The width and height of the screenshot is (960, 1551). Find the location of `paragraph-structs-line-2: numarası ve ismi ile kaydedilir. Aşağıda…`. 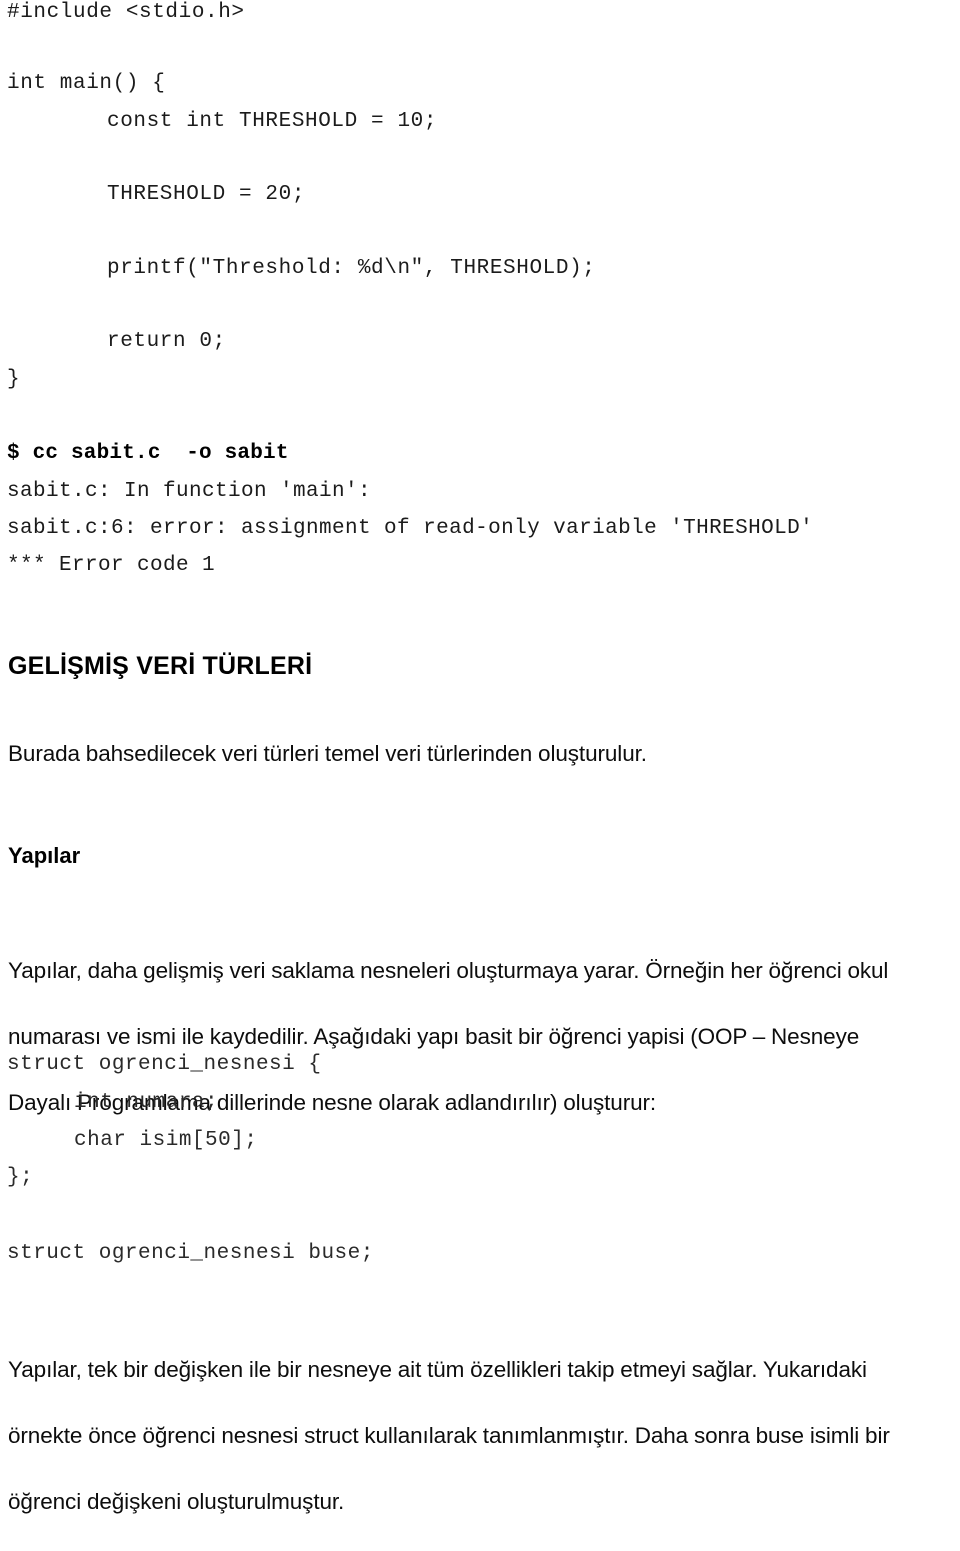

paragraph-structs-line-2: numarası ve ismi ile kaydedilir. Aşağıda… is located at coordinates (434, 1036).